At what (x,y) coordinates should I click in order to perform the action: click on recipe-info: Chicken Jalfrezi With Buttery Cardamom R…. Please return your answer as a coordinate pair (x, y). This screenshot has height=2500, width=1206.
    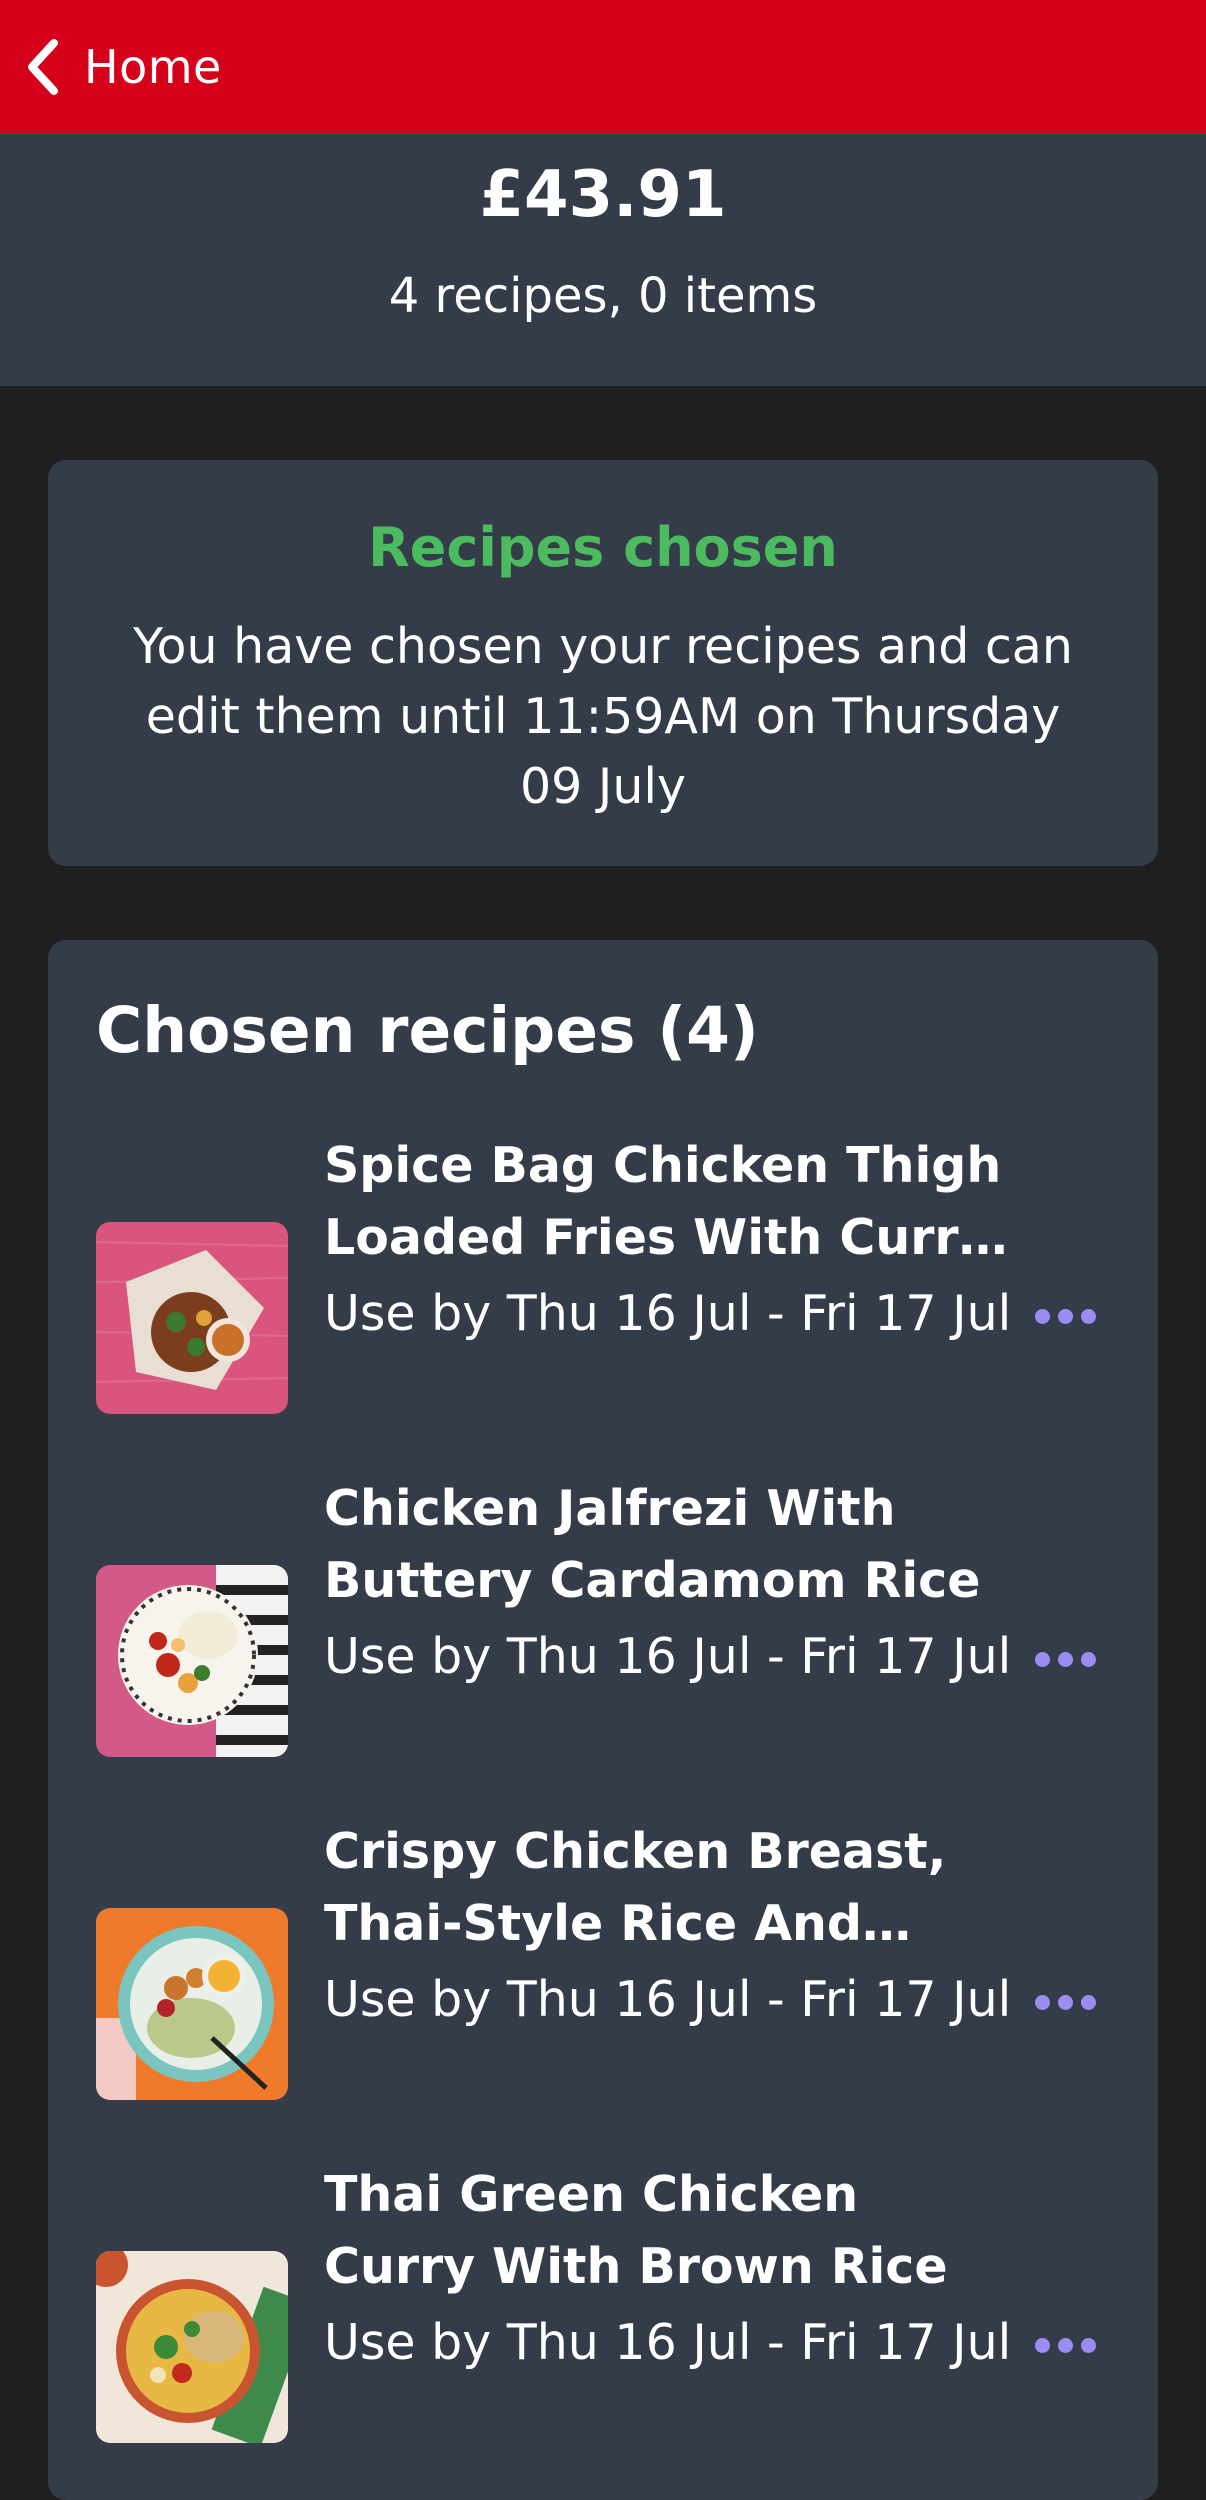
    Looking at the image, I should click on (674, 1583).